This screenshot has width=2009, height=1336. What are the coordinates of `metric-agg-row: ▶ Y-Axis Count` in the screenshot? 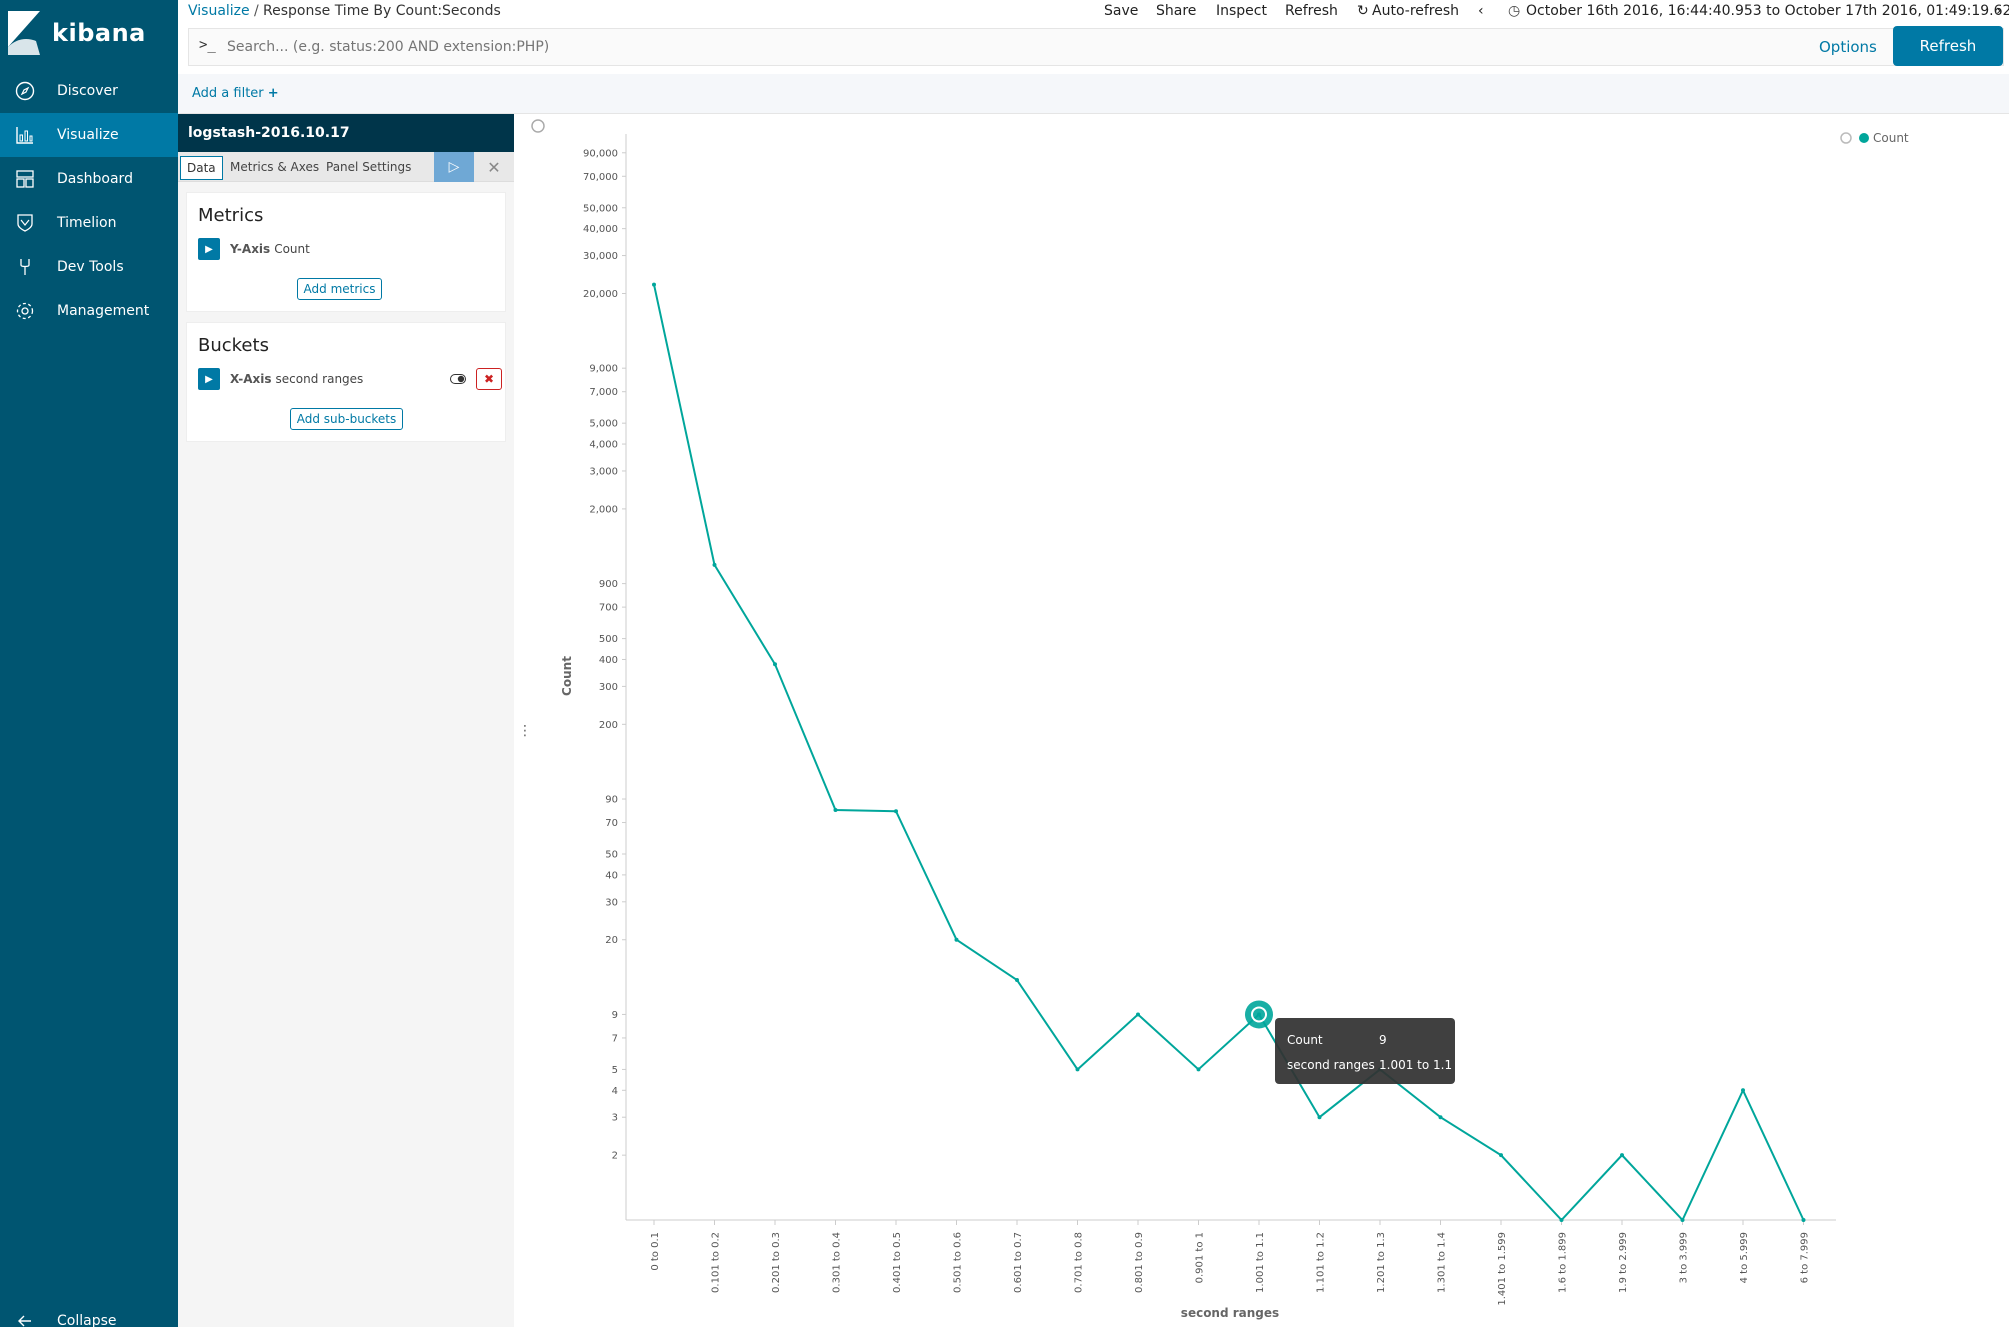 It's located at (348, 249).